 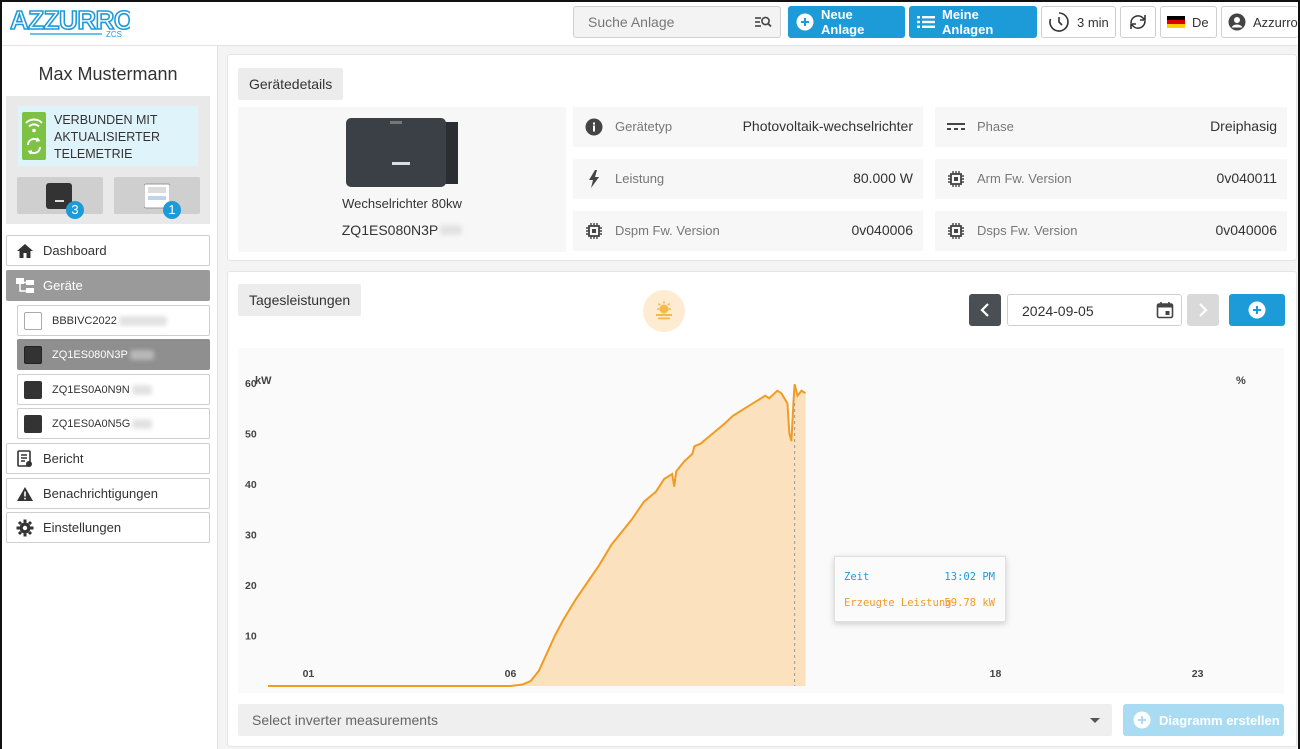 What do you see at coordinates (63, 285) in the screenshot?
I see `nav-devices-label: Geräte` at bounding box center [63, 285].